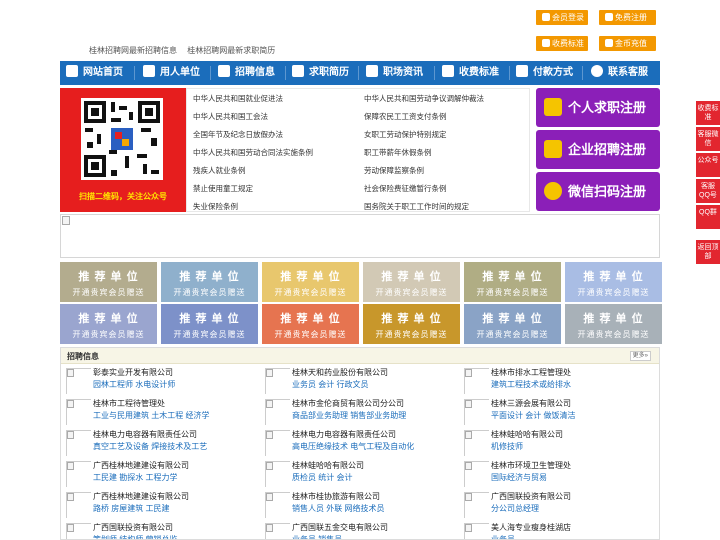 The width and height of the screenshot is (720, 540). Describe the element at coordinates (330, 384) in the screenshot. I see `job-titles: 业务员 会计 行政文员` at that location.